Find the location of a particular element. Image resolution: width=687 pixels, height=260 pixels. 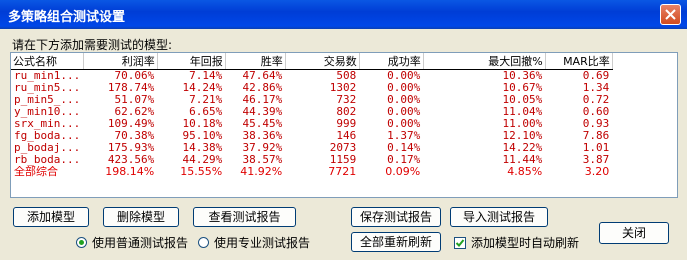

view-report-button: 查看测试报告 is located at coordinates (244, 217).